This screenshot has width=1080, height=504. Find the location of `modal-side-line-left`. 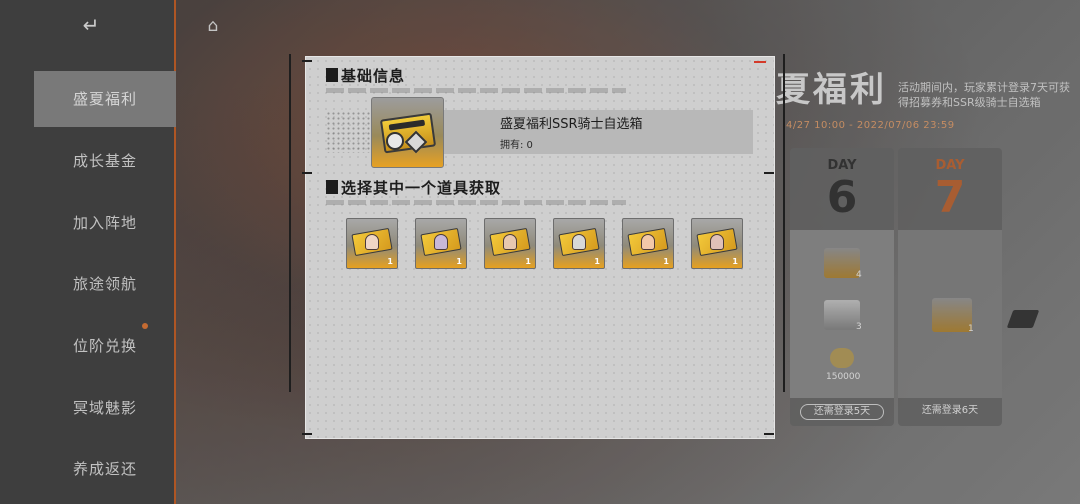

modal-side-line-left is located at coordinates (290, 223).